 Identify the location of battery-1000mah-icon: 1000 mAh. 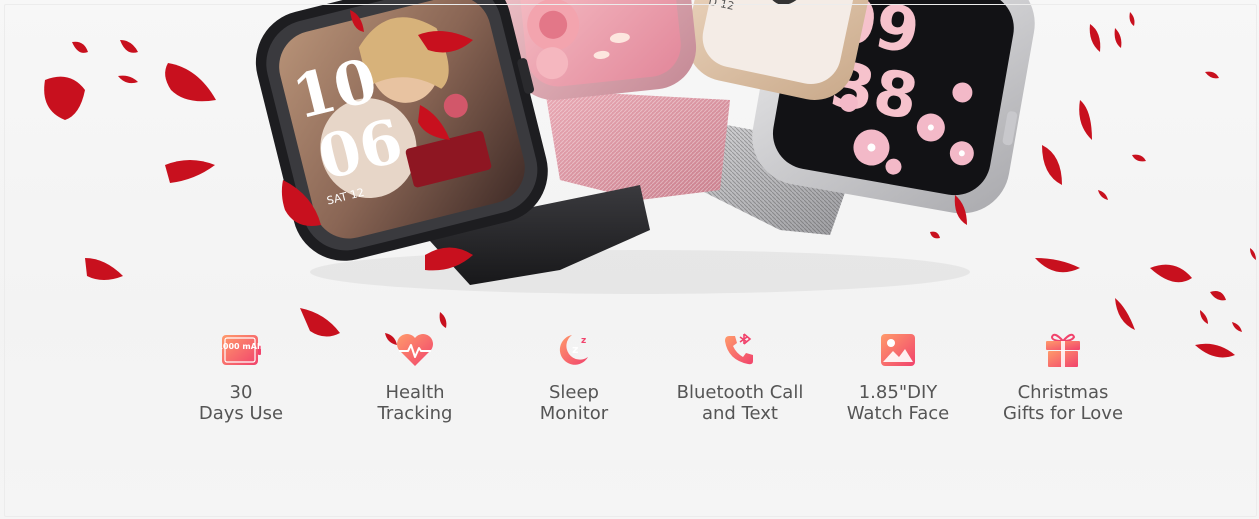
(241, 350).